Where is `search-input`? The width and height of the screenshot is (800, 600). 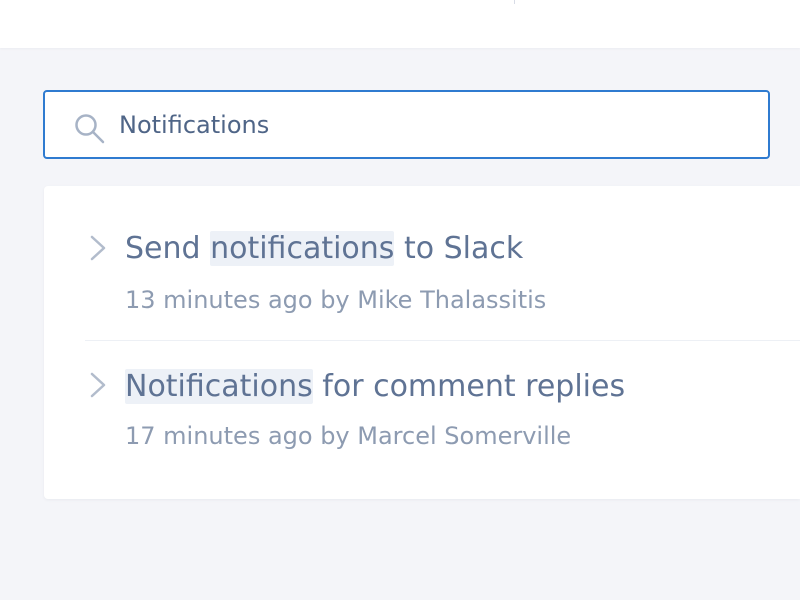
search-input is located at coordinates (429, 125).